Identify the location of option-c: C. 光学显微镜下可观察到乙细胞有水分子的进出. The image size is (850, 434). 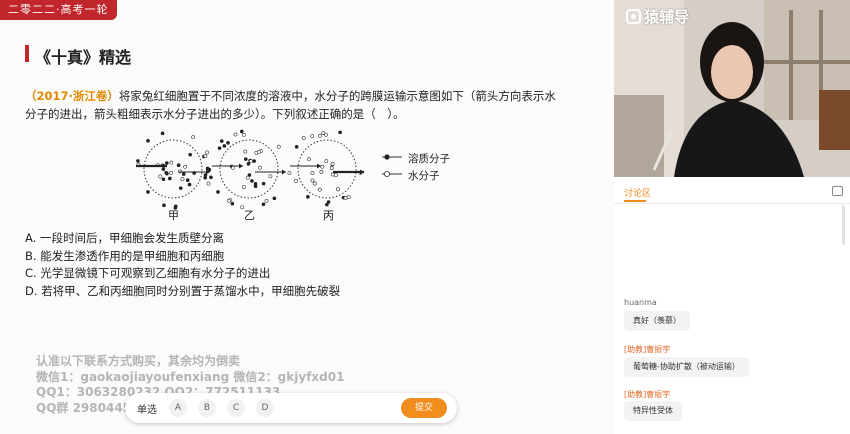
(148, 273).